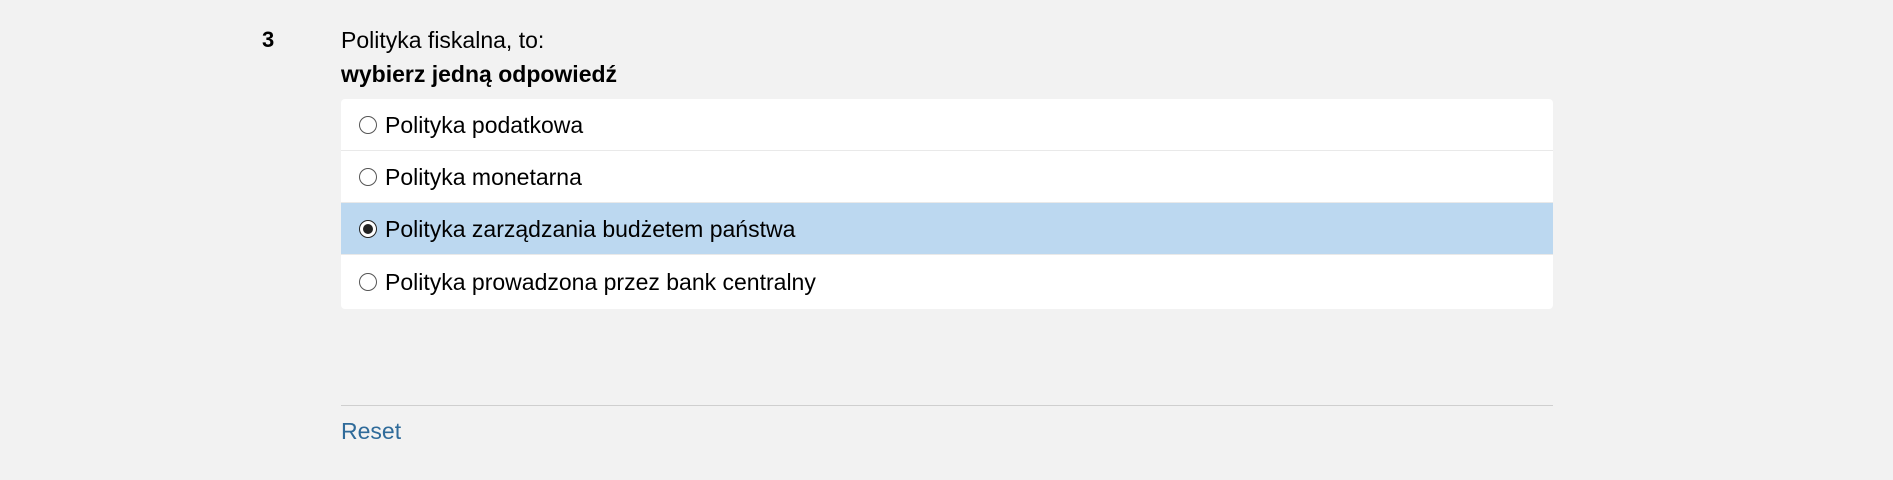 The width and height of the screenshot is (1893, 480). What do you see at coordinates (371, 431) in the screenshot?
I see `reset-link: Reset` at bounding box center [371, 431].